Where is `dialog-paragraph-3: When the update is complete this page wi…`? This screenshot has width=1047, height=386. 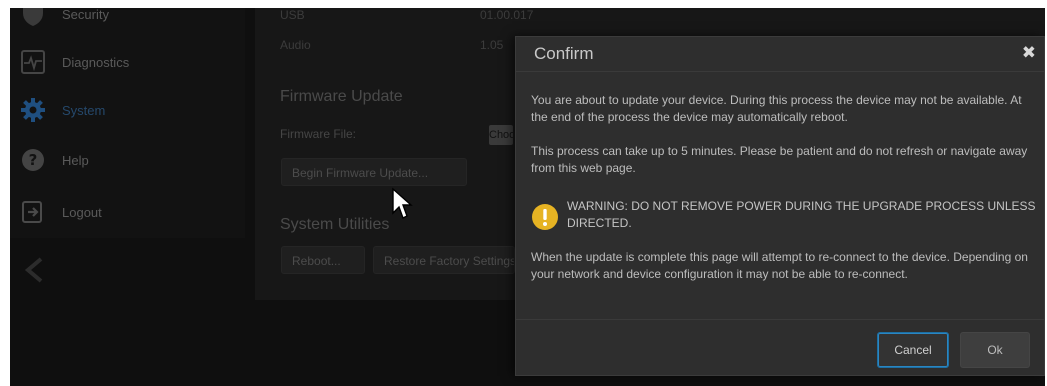
dialog-paragraph-3: When the update is complete this page wi… is located at coordinates (779, 265).